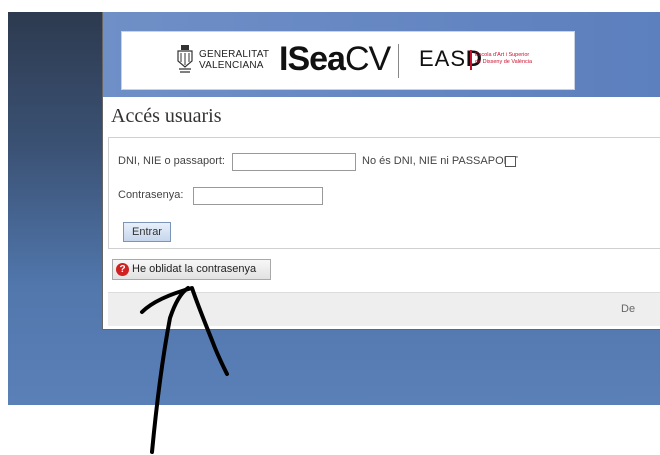 The width and height of the screenshot is (660, 455). What do you see at coordinates (231, 65) in the screenshot?
I see `generalitat-line2: VALENCIANA` at bounding box center [231, 65].